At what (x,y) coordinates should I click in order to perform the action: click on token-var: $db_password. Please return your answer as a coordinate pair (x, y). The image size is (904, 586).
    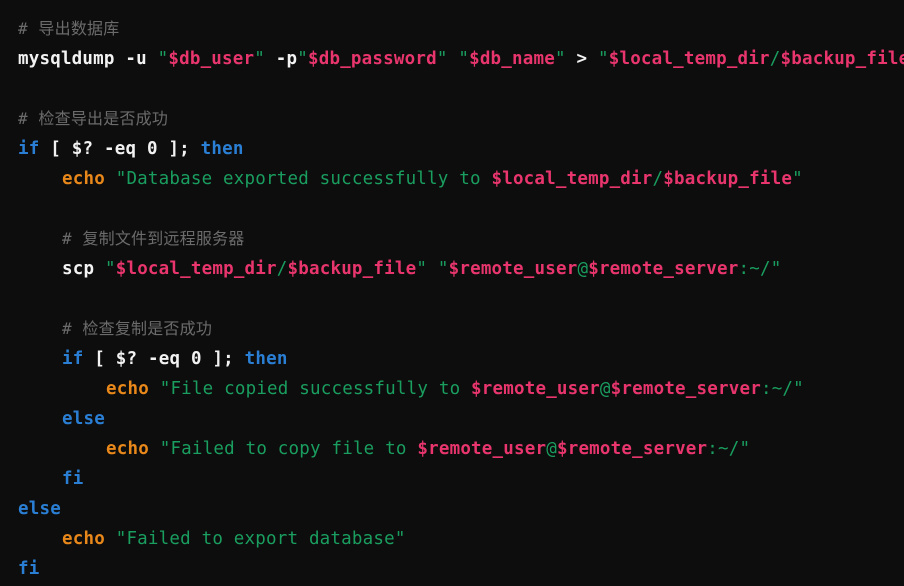
    Looking at the image, I should click on (372, 59).